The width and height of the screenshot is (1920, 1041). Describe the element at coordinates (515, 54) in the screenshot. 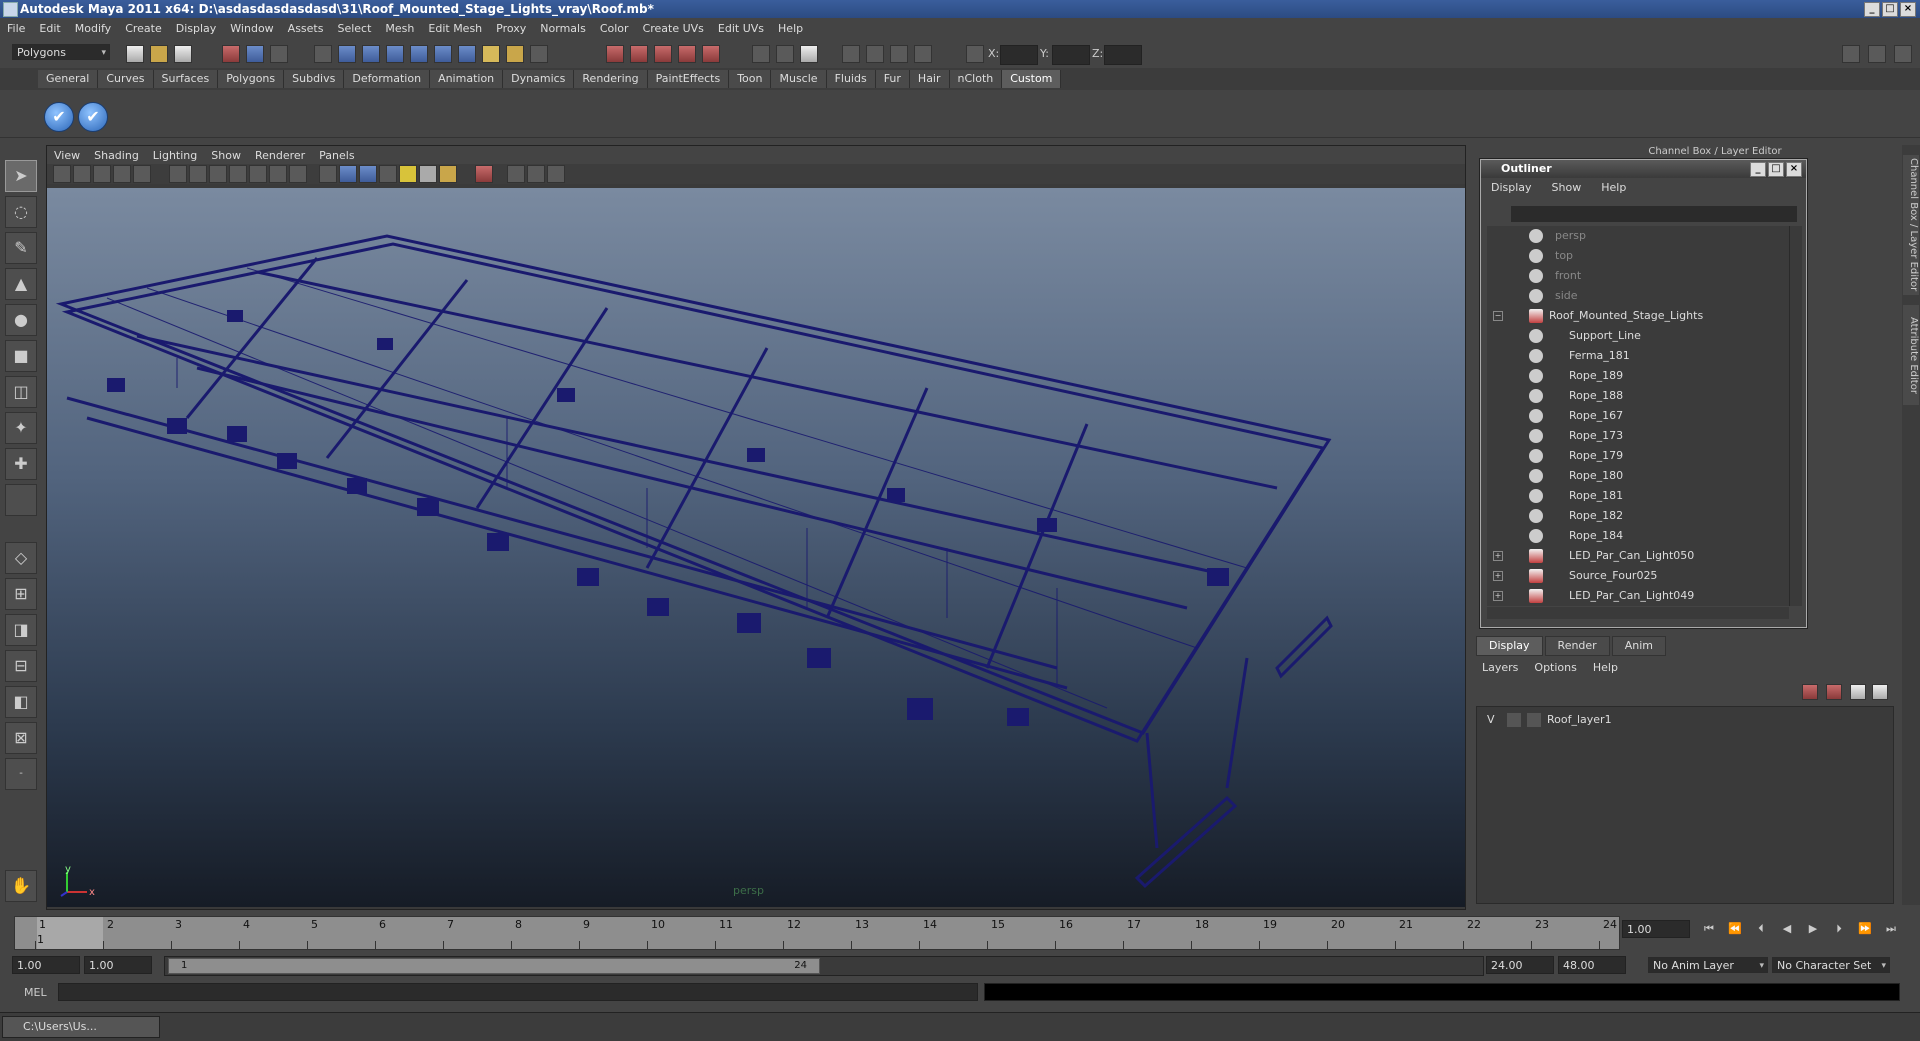

I see `lock-icon` at that location.